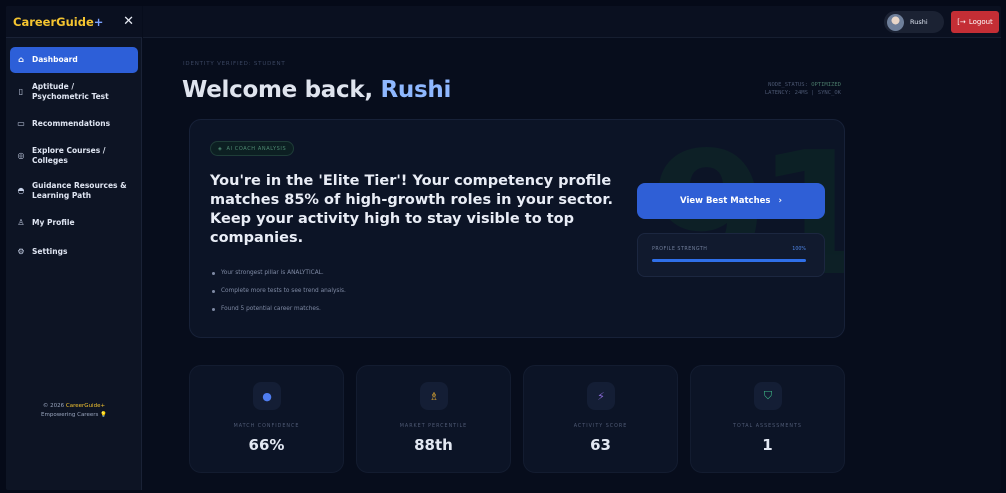  What do you see at coordinates (600, 426) in the screenshot?
I see `stat-label: ACTIVITY SCORE` at bounding box center [600, 426].